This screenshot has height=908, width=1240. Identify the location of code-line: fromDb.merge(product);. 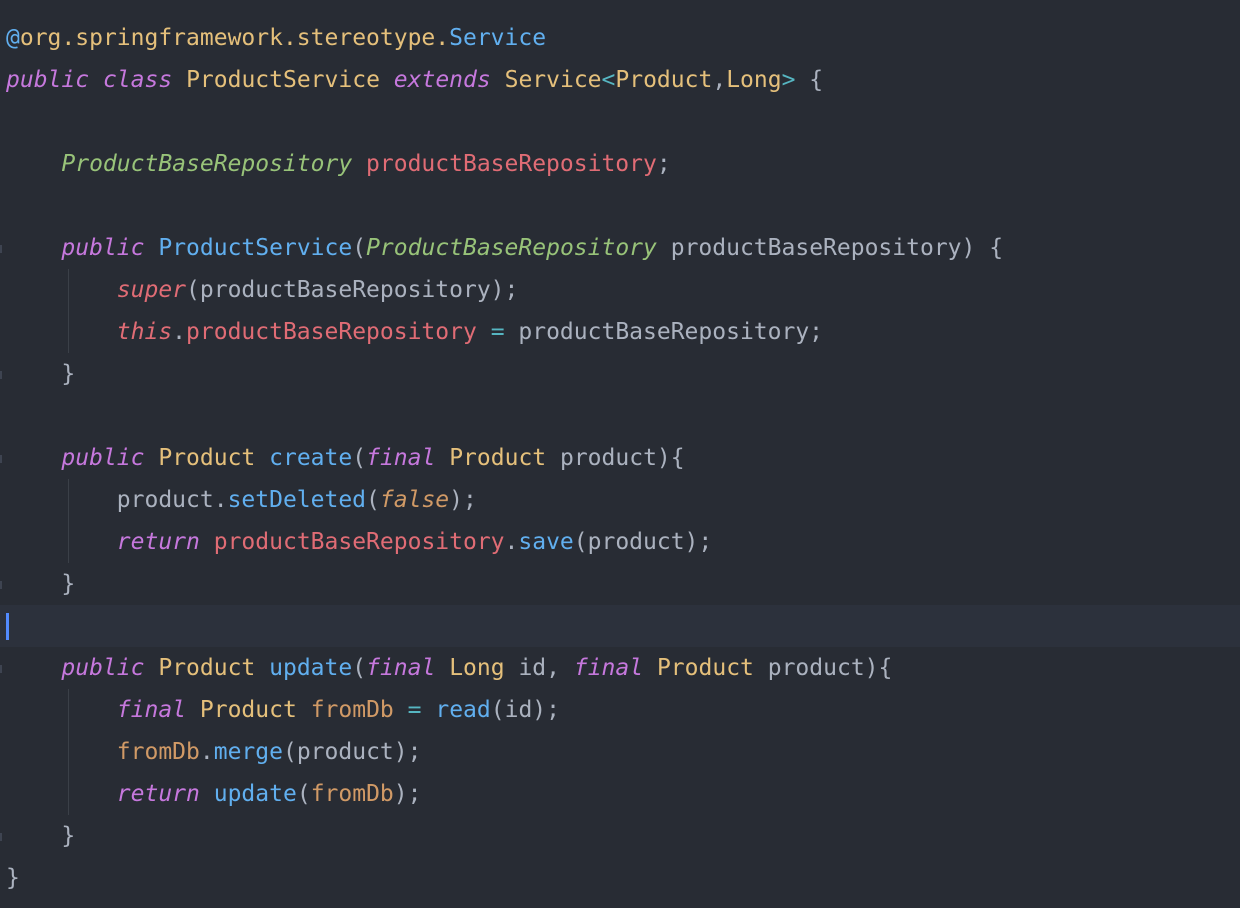
(620, 752).